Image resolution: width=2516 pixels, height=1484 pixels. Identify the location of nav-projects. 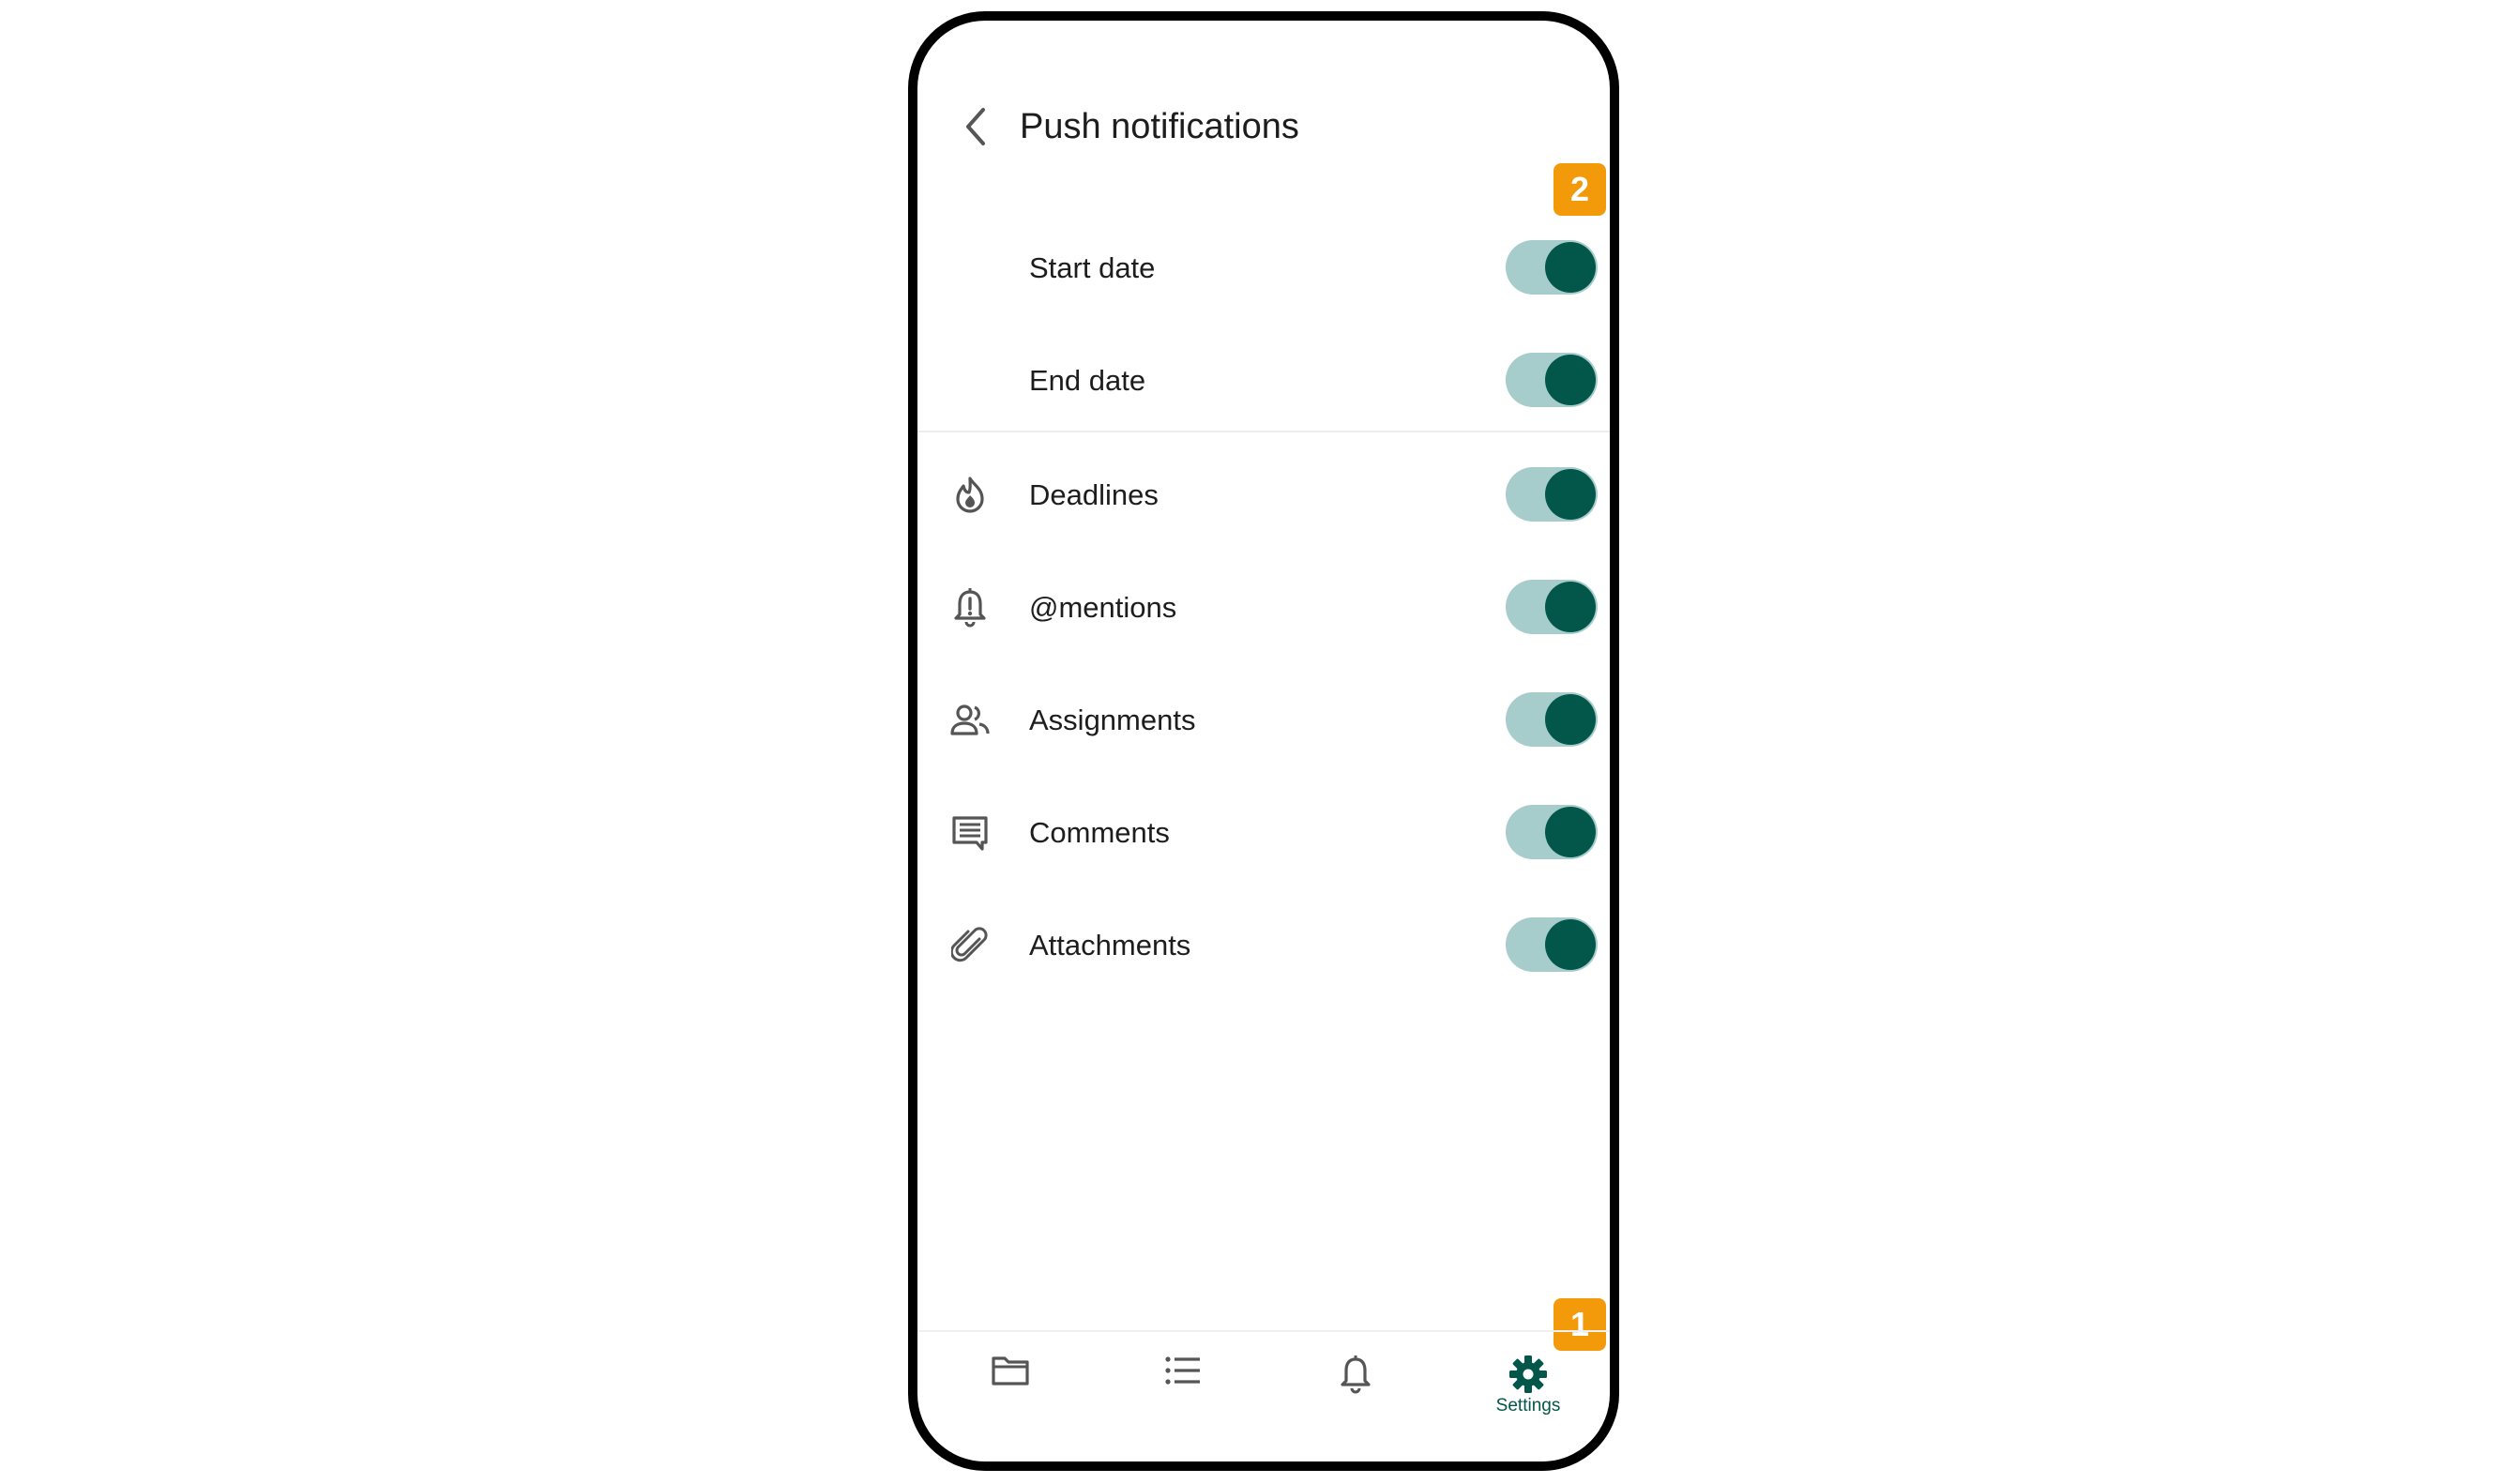
(1011, 1386).